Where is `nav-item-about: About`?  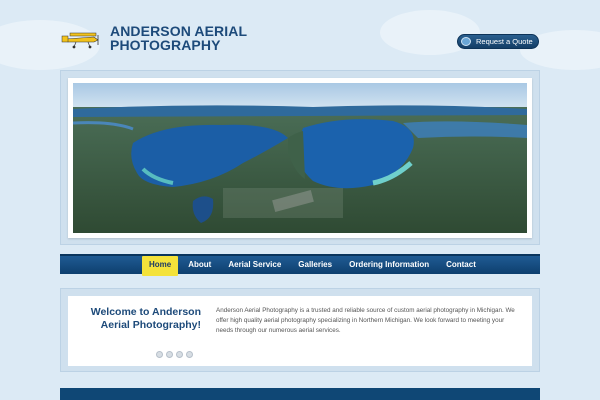
nav-item-about: About is located at coordinates (199, 266).